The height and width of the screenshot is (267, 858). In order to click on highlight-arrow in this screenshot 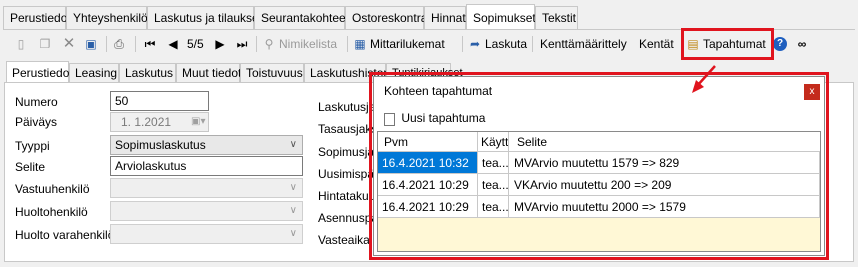, I will do `click(704, 79)`.